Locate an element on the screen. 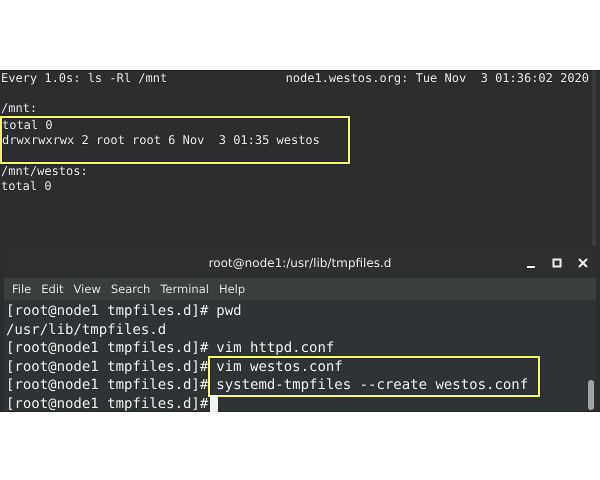 The image size is (600, 480). output-text: drwxrwxrwx 2 root root 6 Nov 3 01:35 westos is located at coordinates (161, 140).